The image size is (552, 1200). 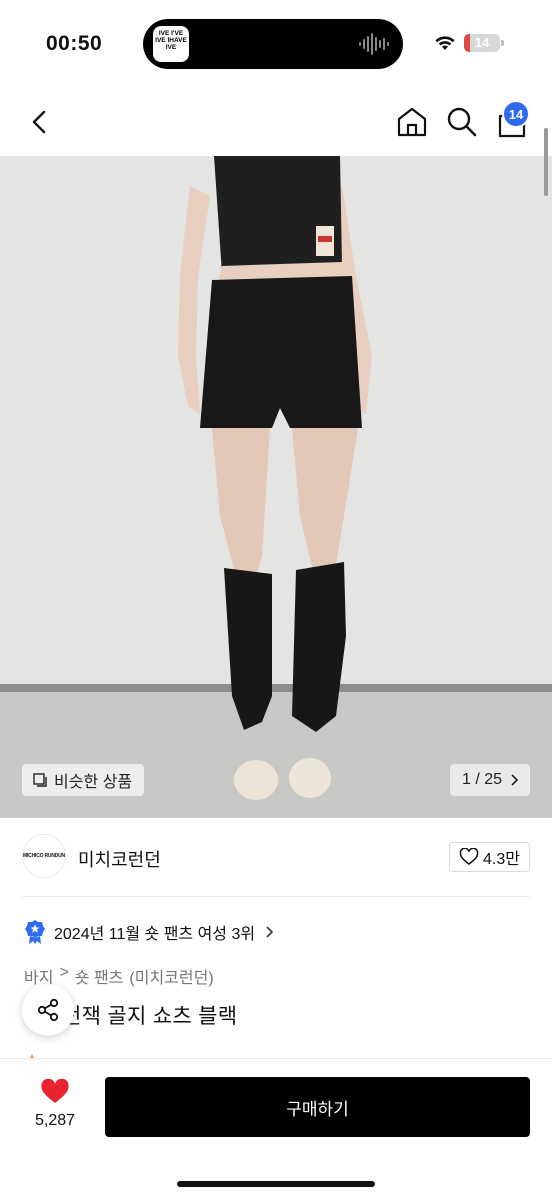 I want to click on bottom-action-bar: 5,287 구매하기, so click(x=276, y=1129).